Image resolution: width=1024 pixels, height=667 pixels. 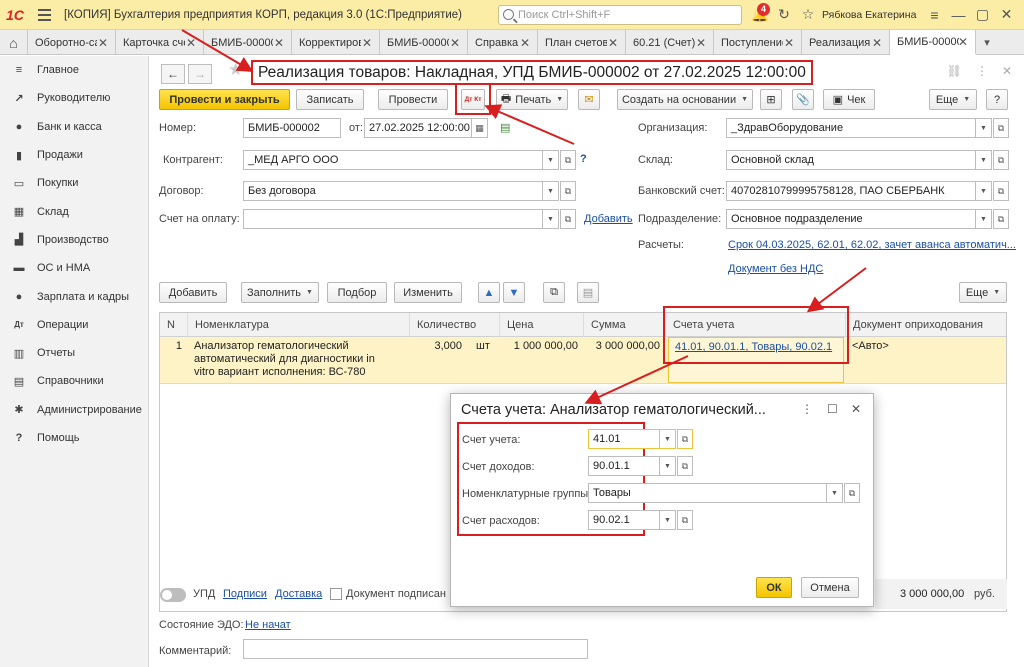 What do you see at coordinates (851, 128) in the screenshot?
I see `organization-field: _ЗдравОборудование` at bounding box center [851, 128].